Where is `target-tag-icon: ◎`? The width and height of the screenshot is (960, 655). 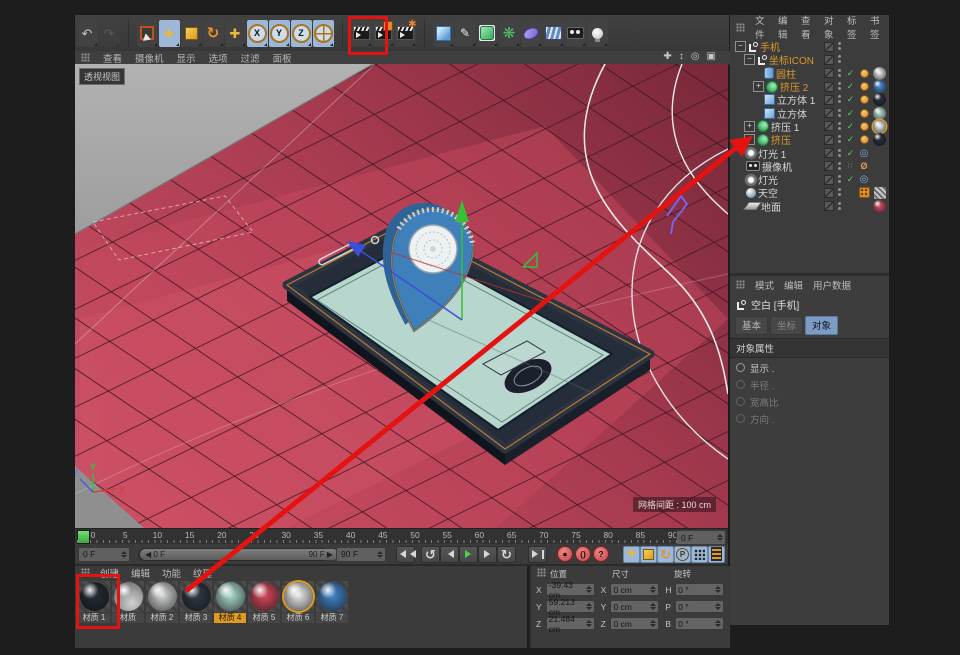 target-tag-icon: ◎ is located at coordinates (864, 153).